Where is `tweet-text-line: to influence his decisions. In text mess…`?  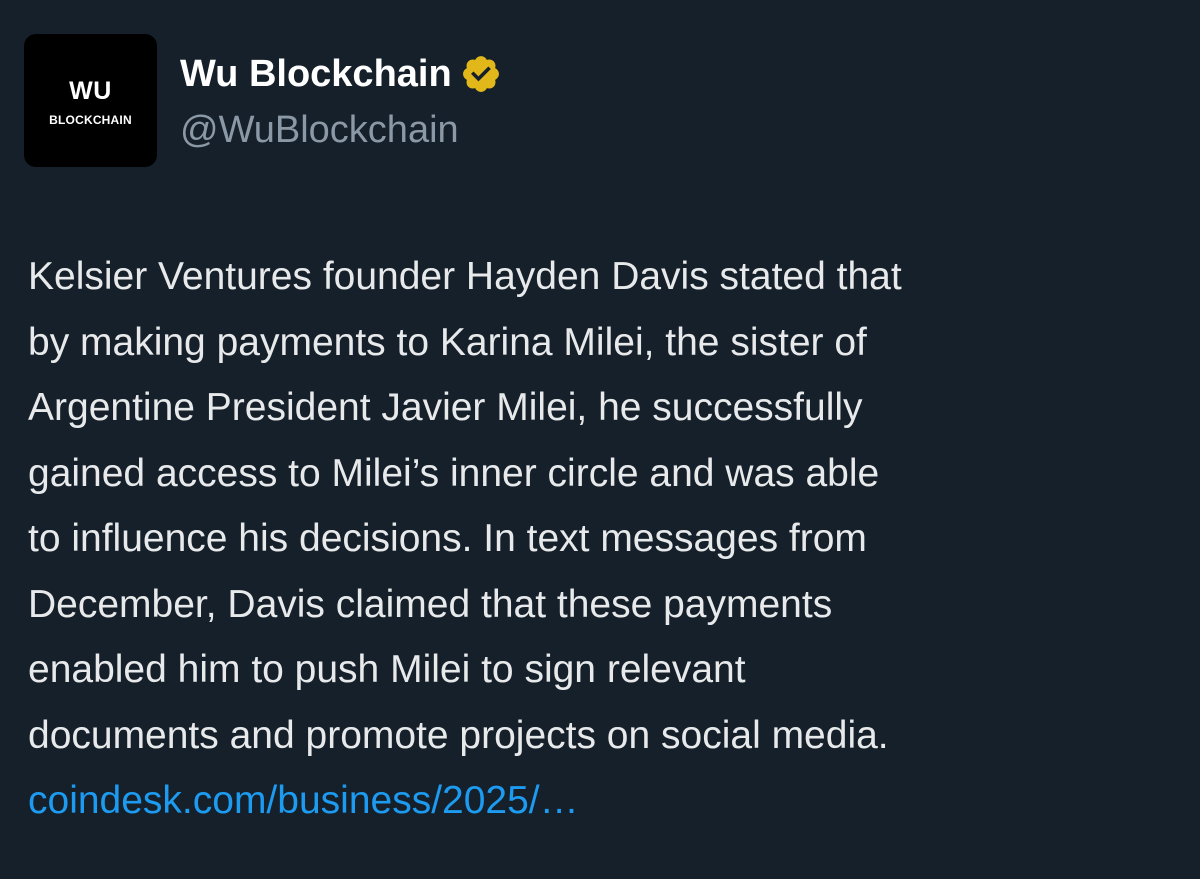 tweet-text-line: to influence his decisions. In text mess… is located at coordinates (447, 538).